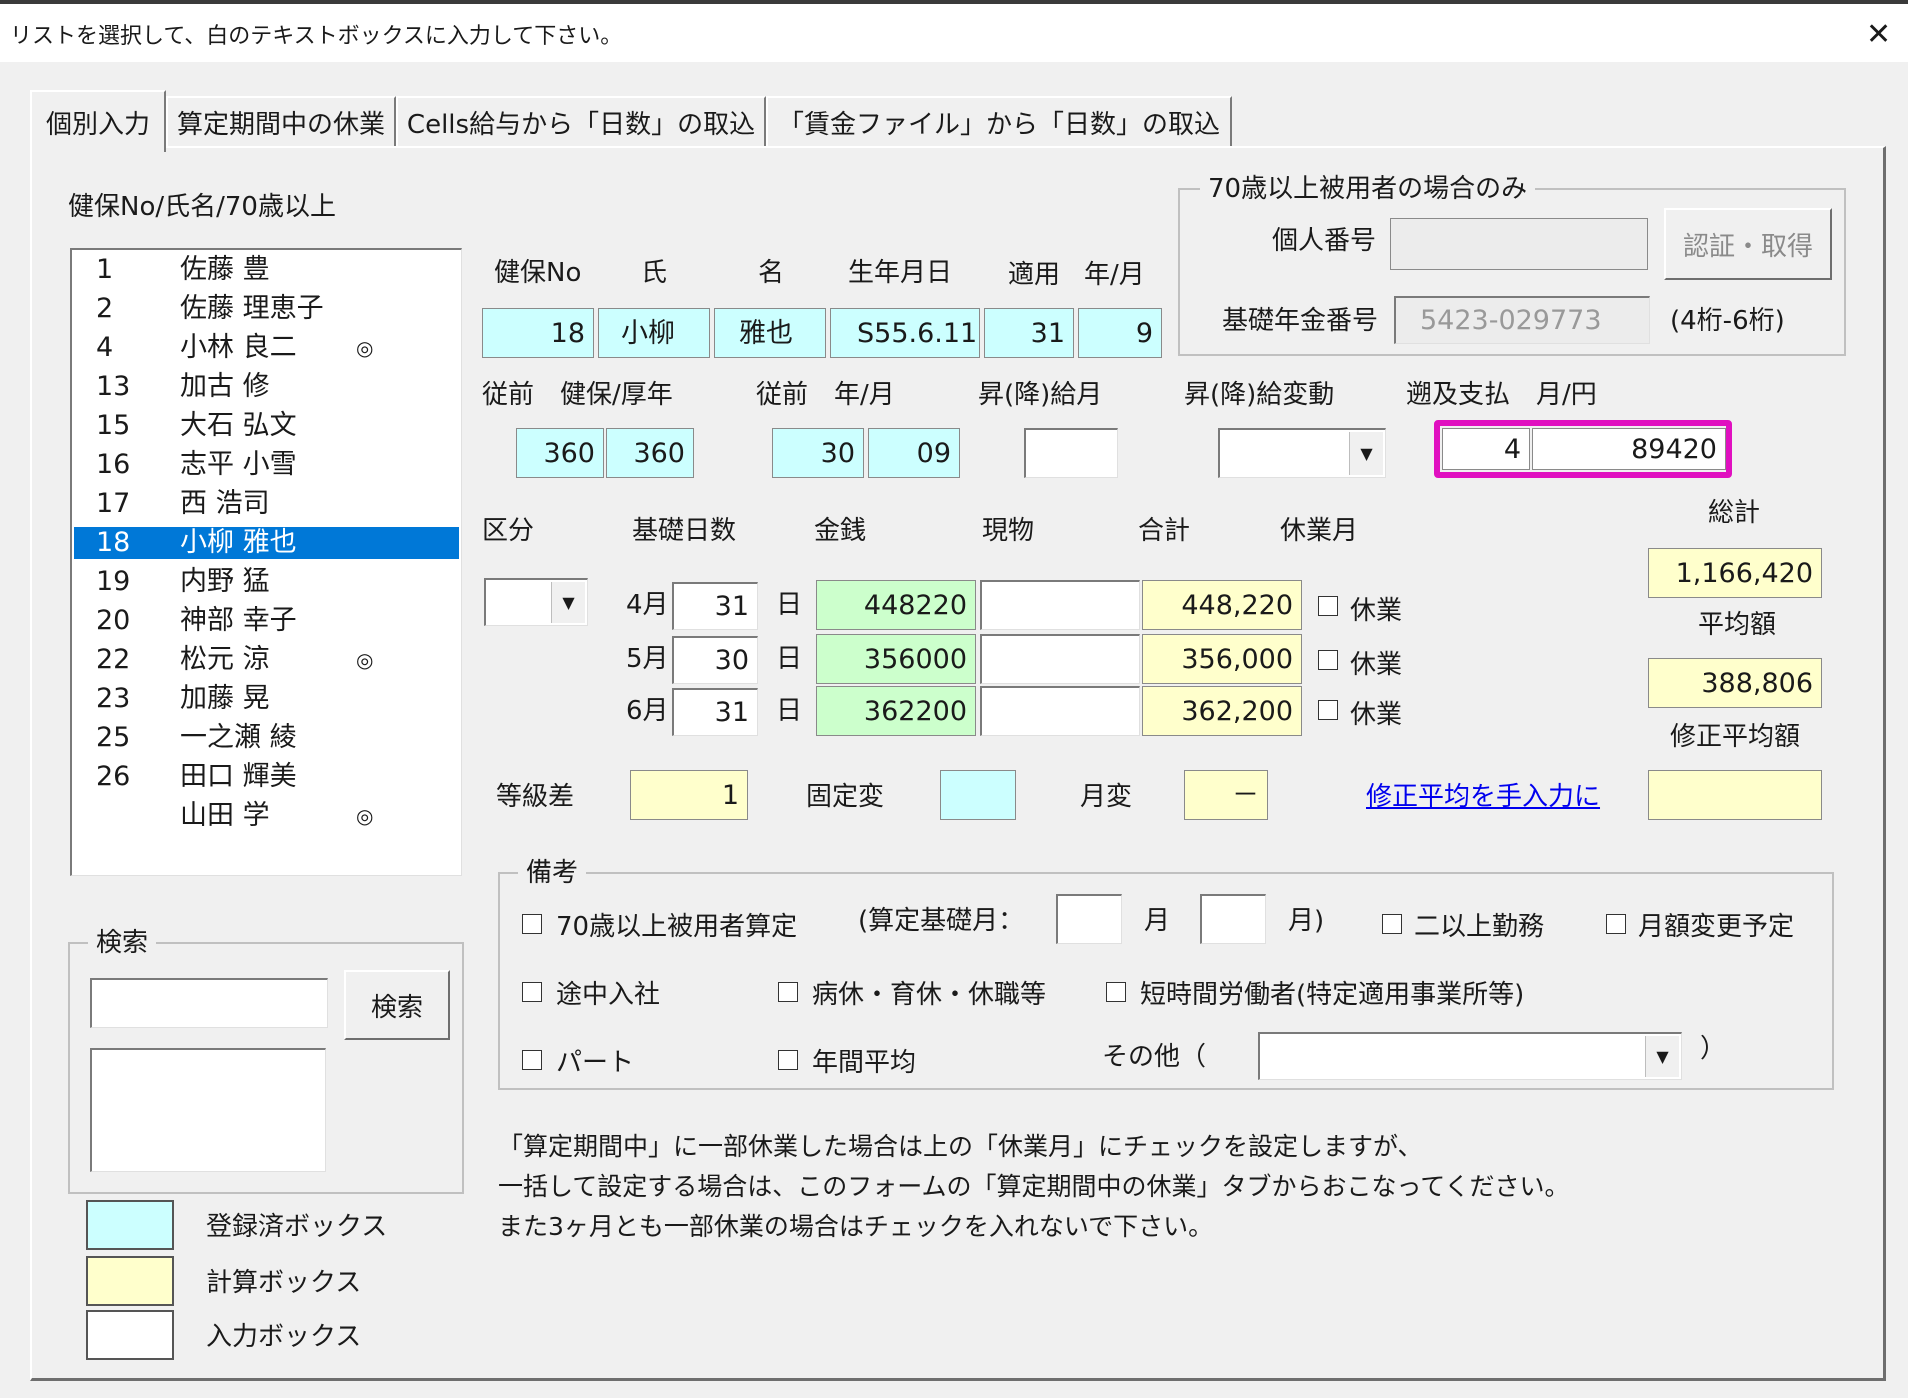 Image resolution: width=1908 pixels, height=1398 pixels. What do you see at coordinates (978, 795) in the screenshot?
I see `kotei-field` at bounding box center [978, 795].